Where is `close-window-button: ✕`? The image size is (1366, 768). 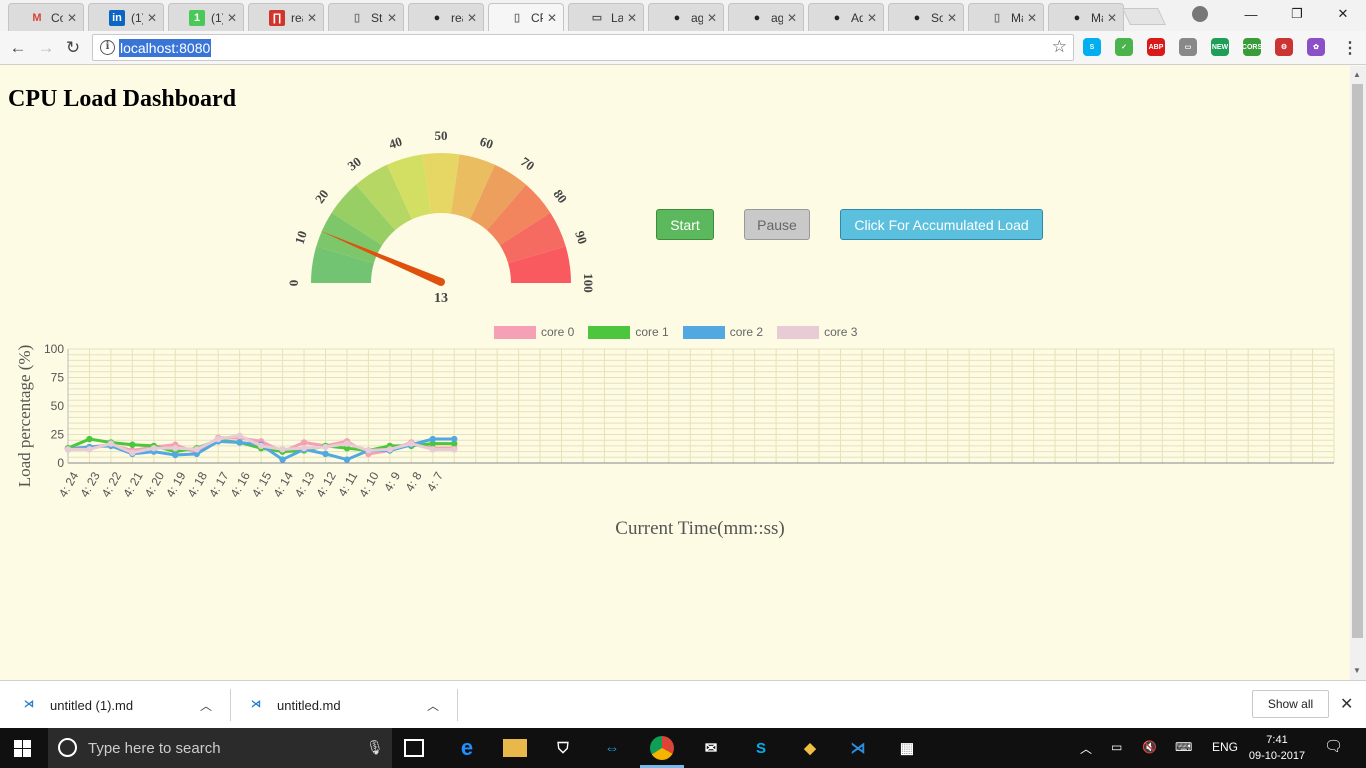
close-window-button: ✕ is located at coordinates (1343, 14).